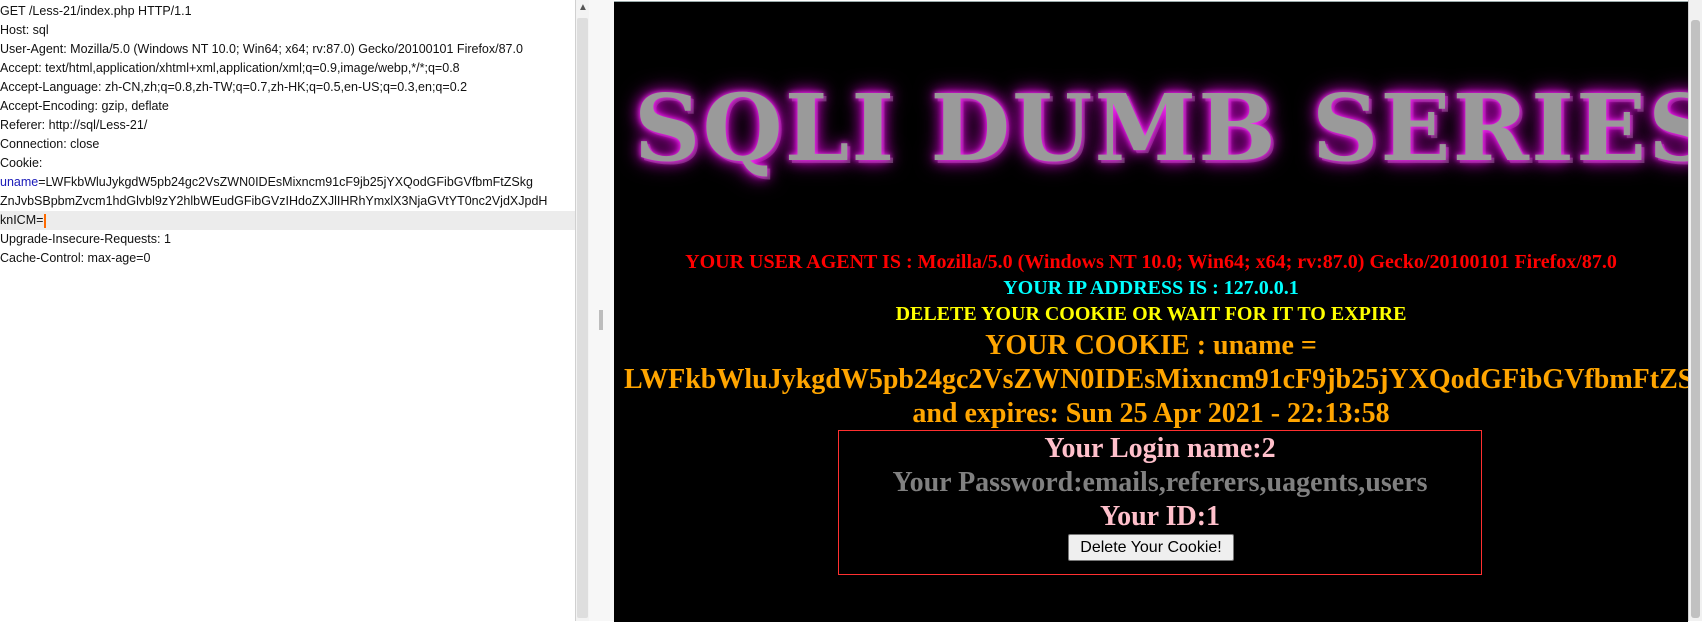  What do you see at coordinates (287, 239) in the screenshot?
I see `request-line: Upgrade-Insecure-Requests: 1` at bounding box center [287, 239].